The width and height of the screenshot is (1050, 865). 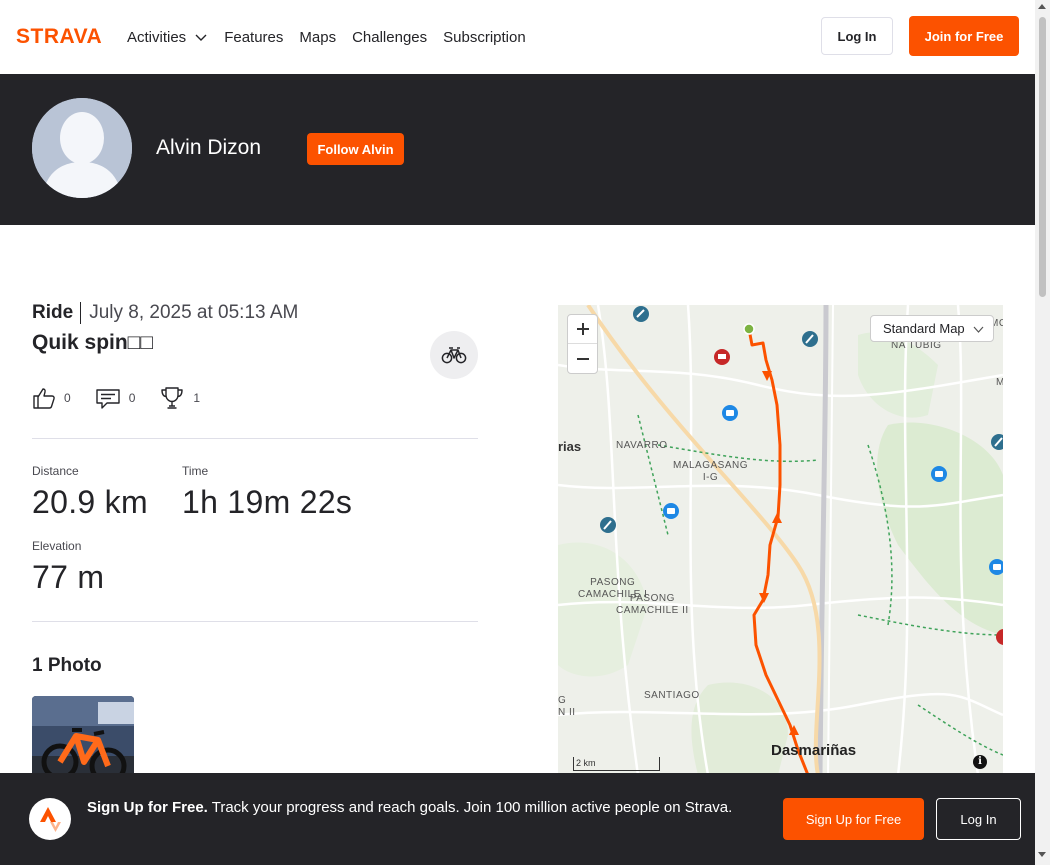 I want to click on comment-icon, so click(x=107, y=399).